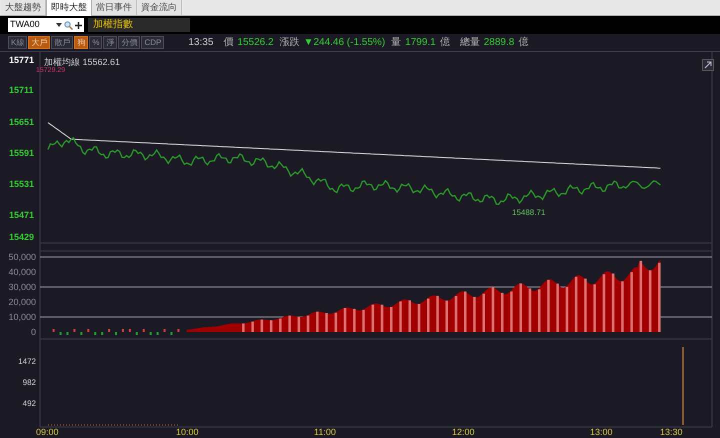 This screenshot has height=438, width=720. Describe the element at coordinates (21, 237) in the screenshot. I see `axis-label: 15429` at that location.